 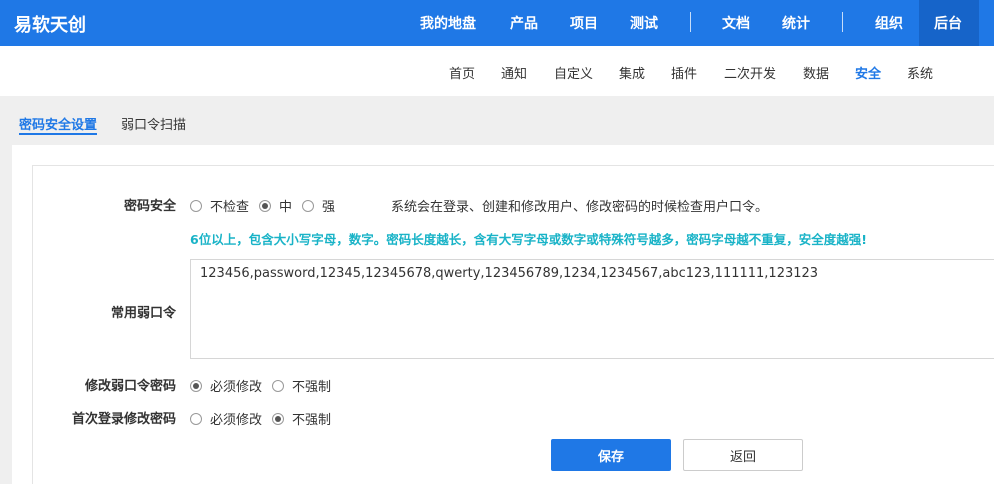 I want to click on radio-strong: 强, so click(x=318, y=205).